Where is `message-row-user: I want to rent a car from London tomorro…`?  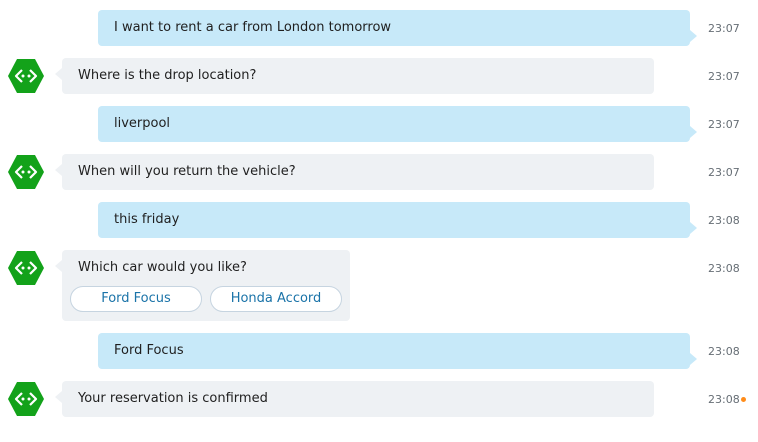
message-row-user: I want to rent a car from London tomorro… is located at coordinates (379, 28).